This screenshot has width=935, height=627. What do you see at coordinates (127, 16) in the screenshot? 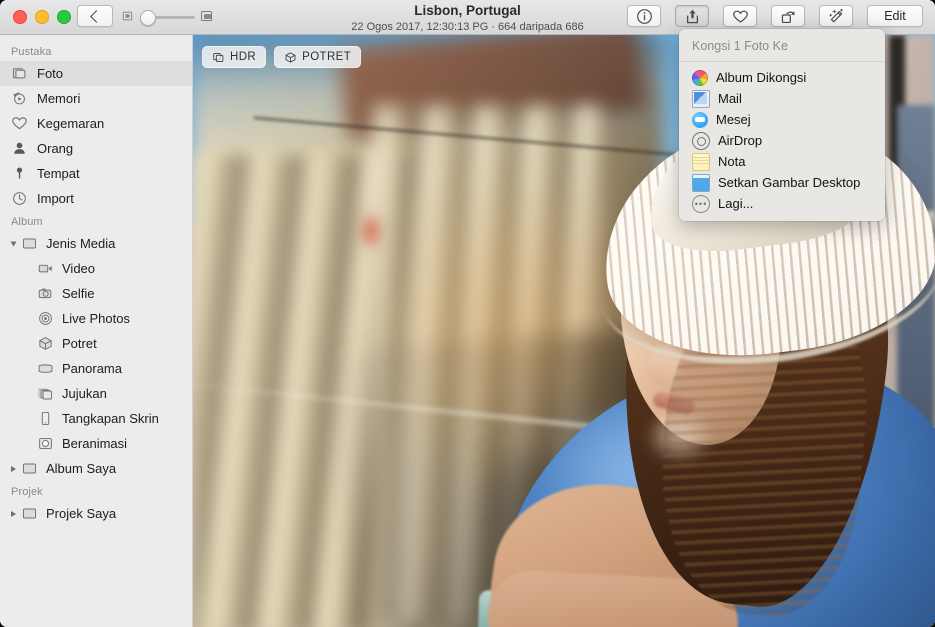
I see `small-thumbnail-icon` at bounding box center [127, 16].